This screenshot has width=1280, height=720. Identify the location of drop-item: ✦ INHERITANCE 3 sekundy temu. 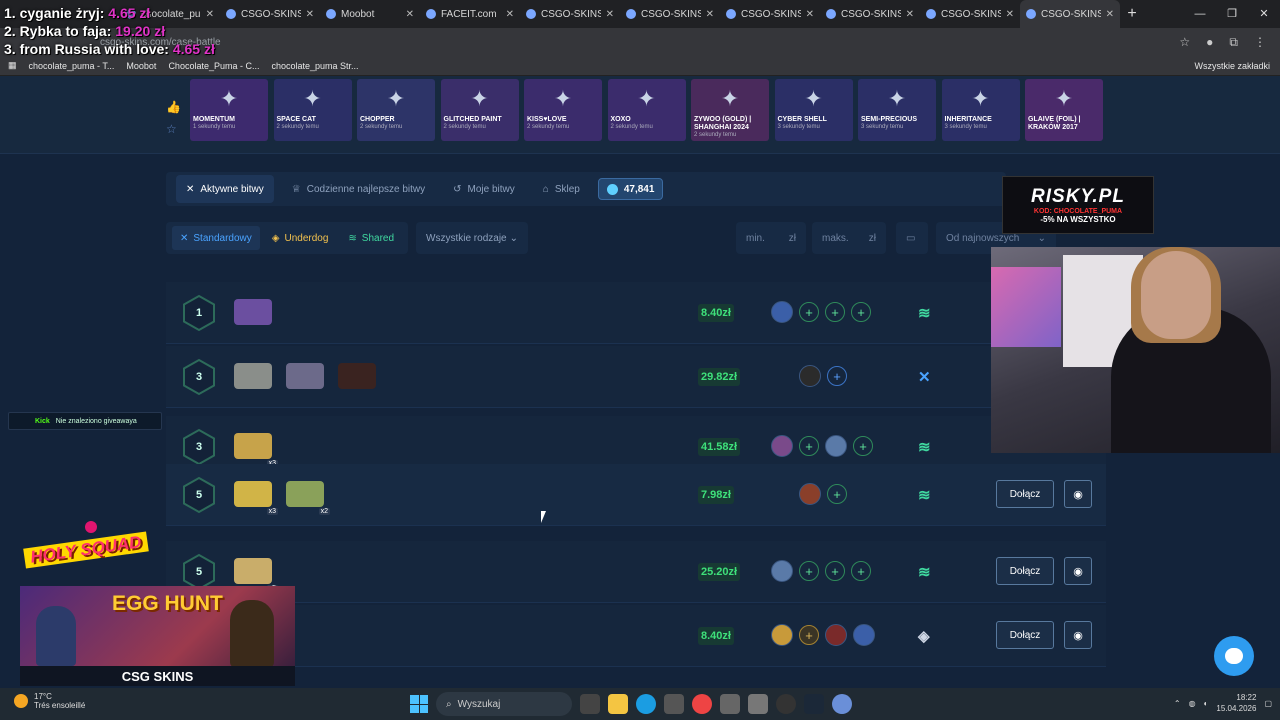
(980, 110).